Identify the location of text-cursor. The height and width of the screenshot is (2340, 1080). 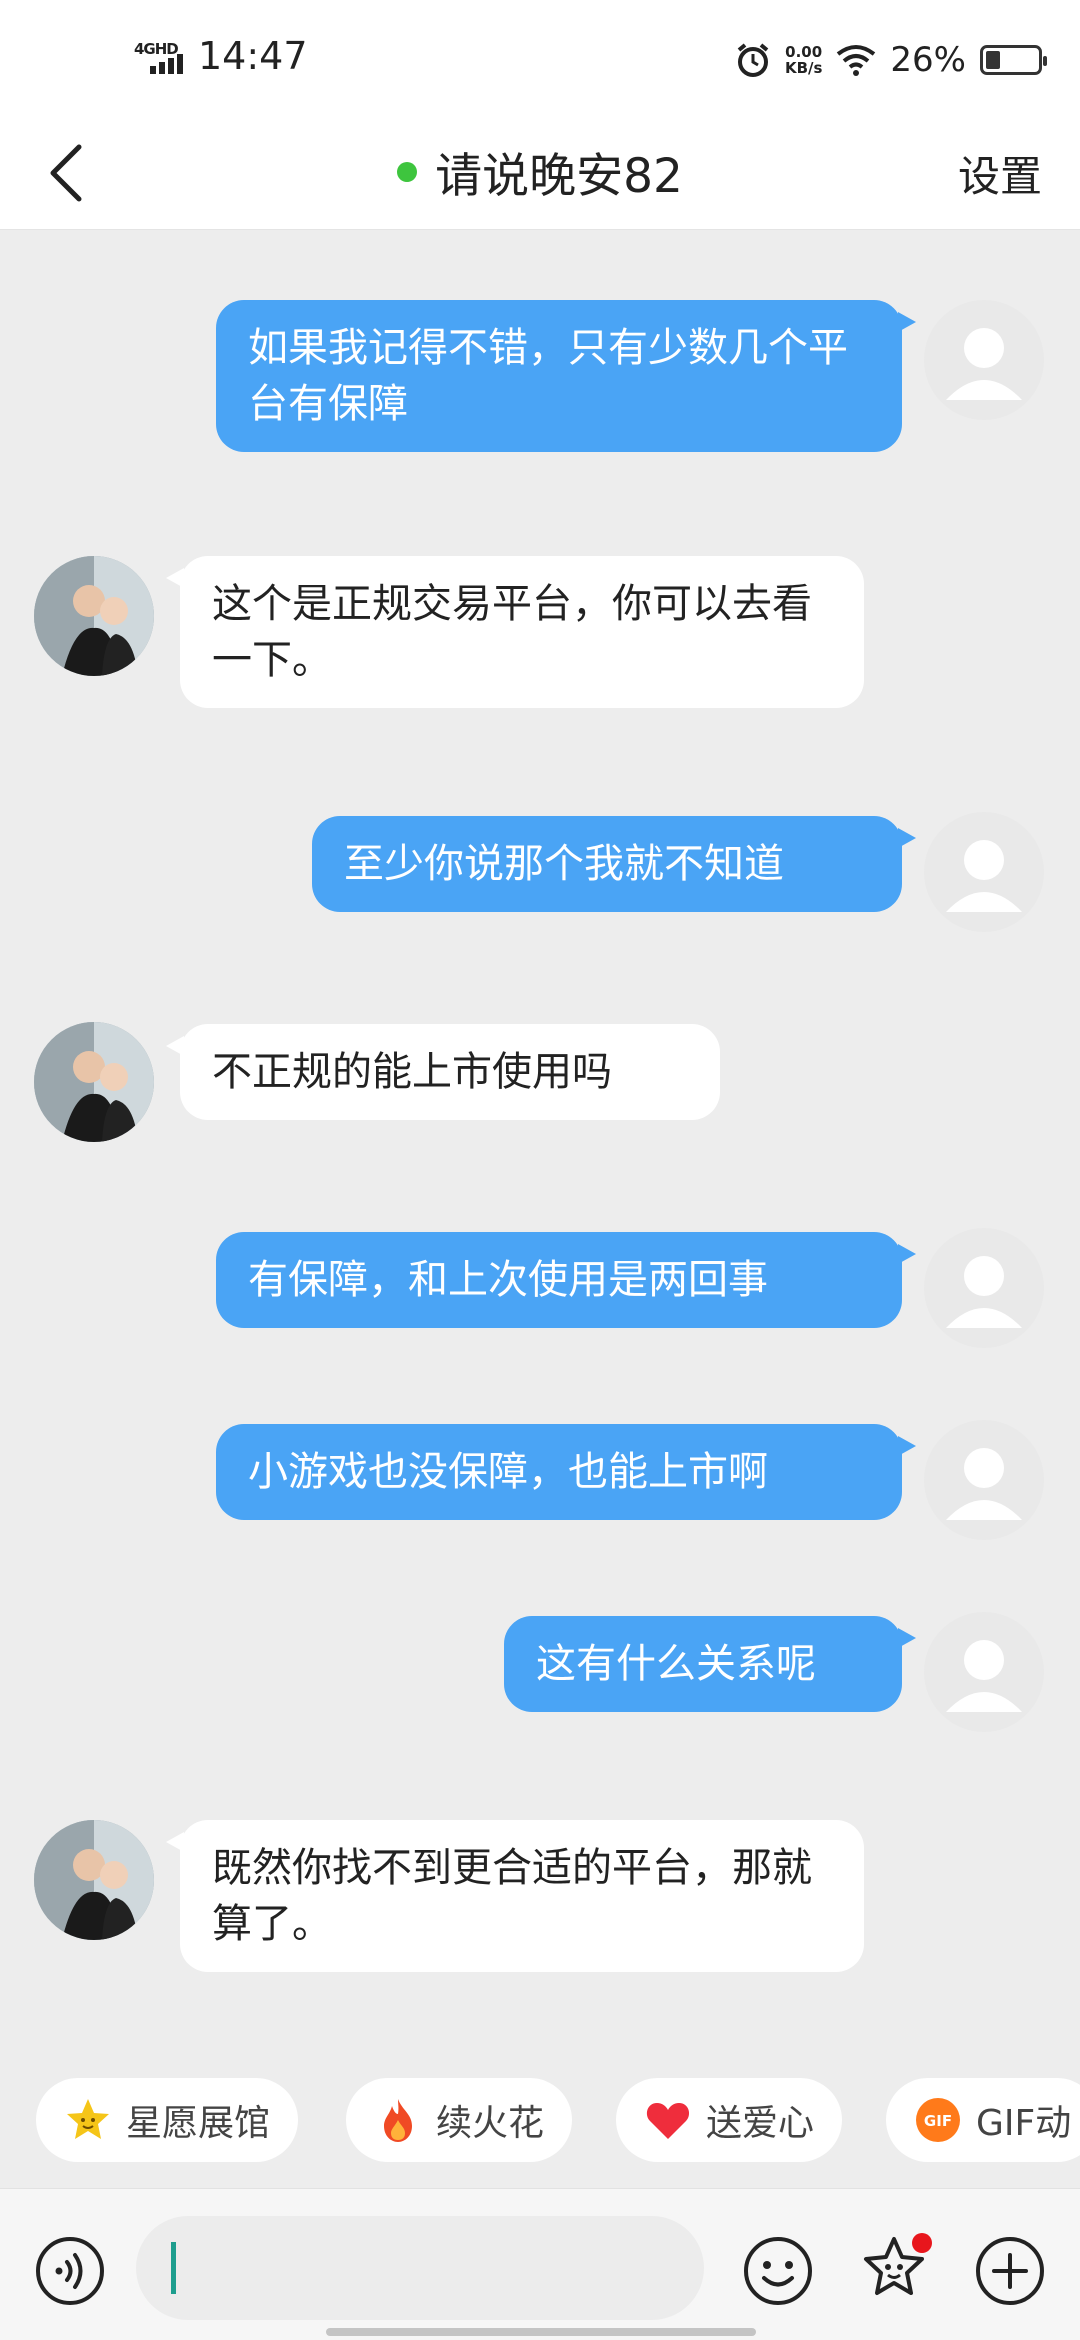
(173, 2268).